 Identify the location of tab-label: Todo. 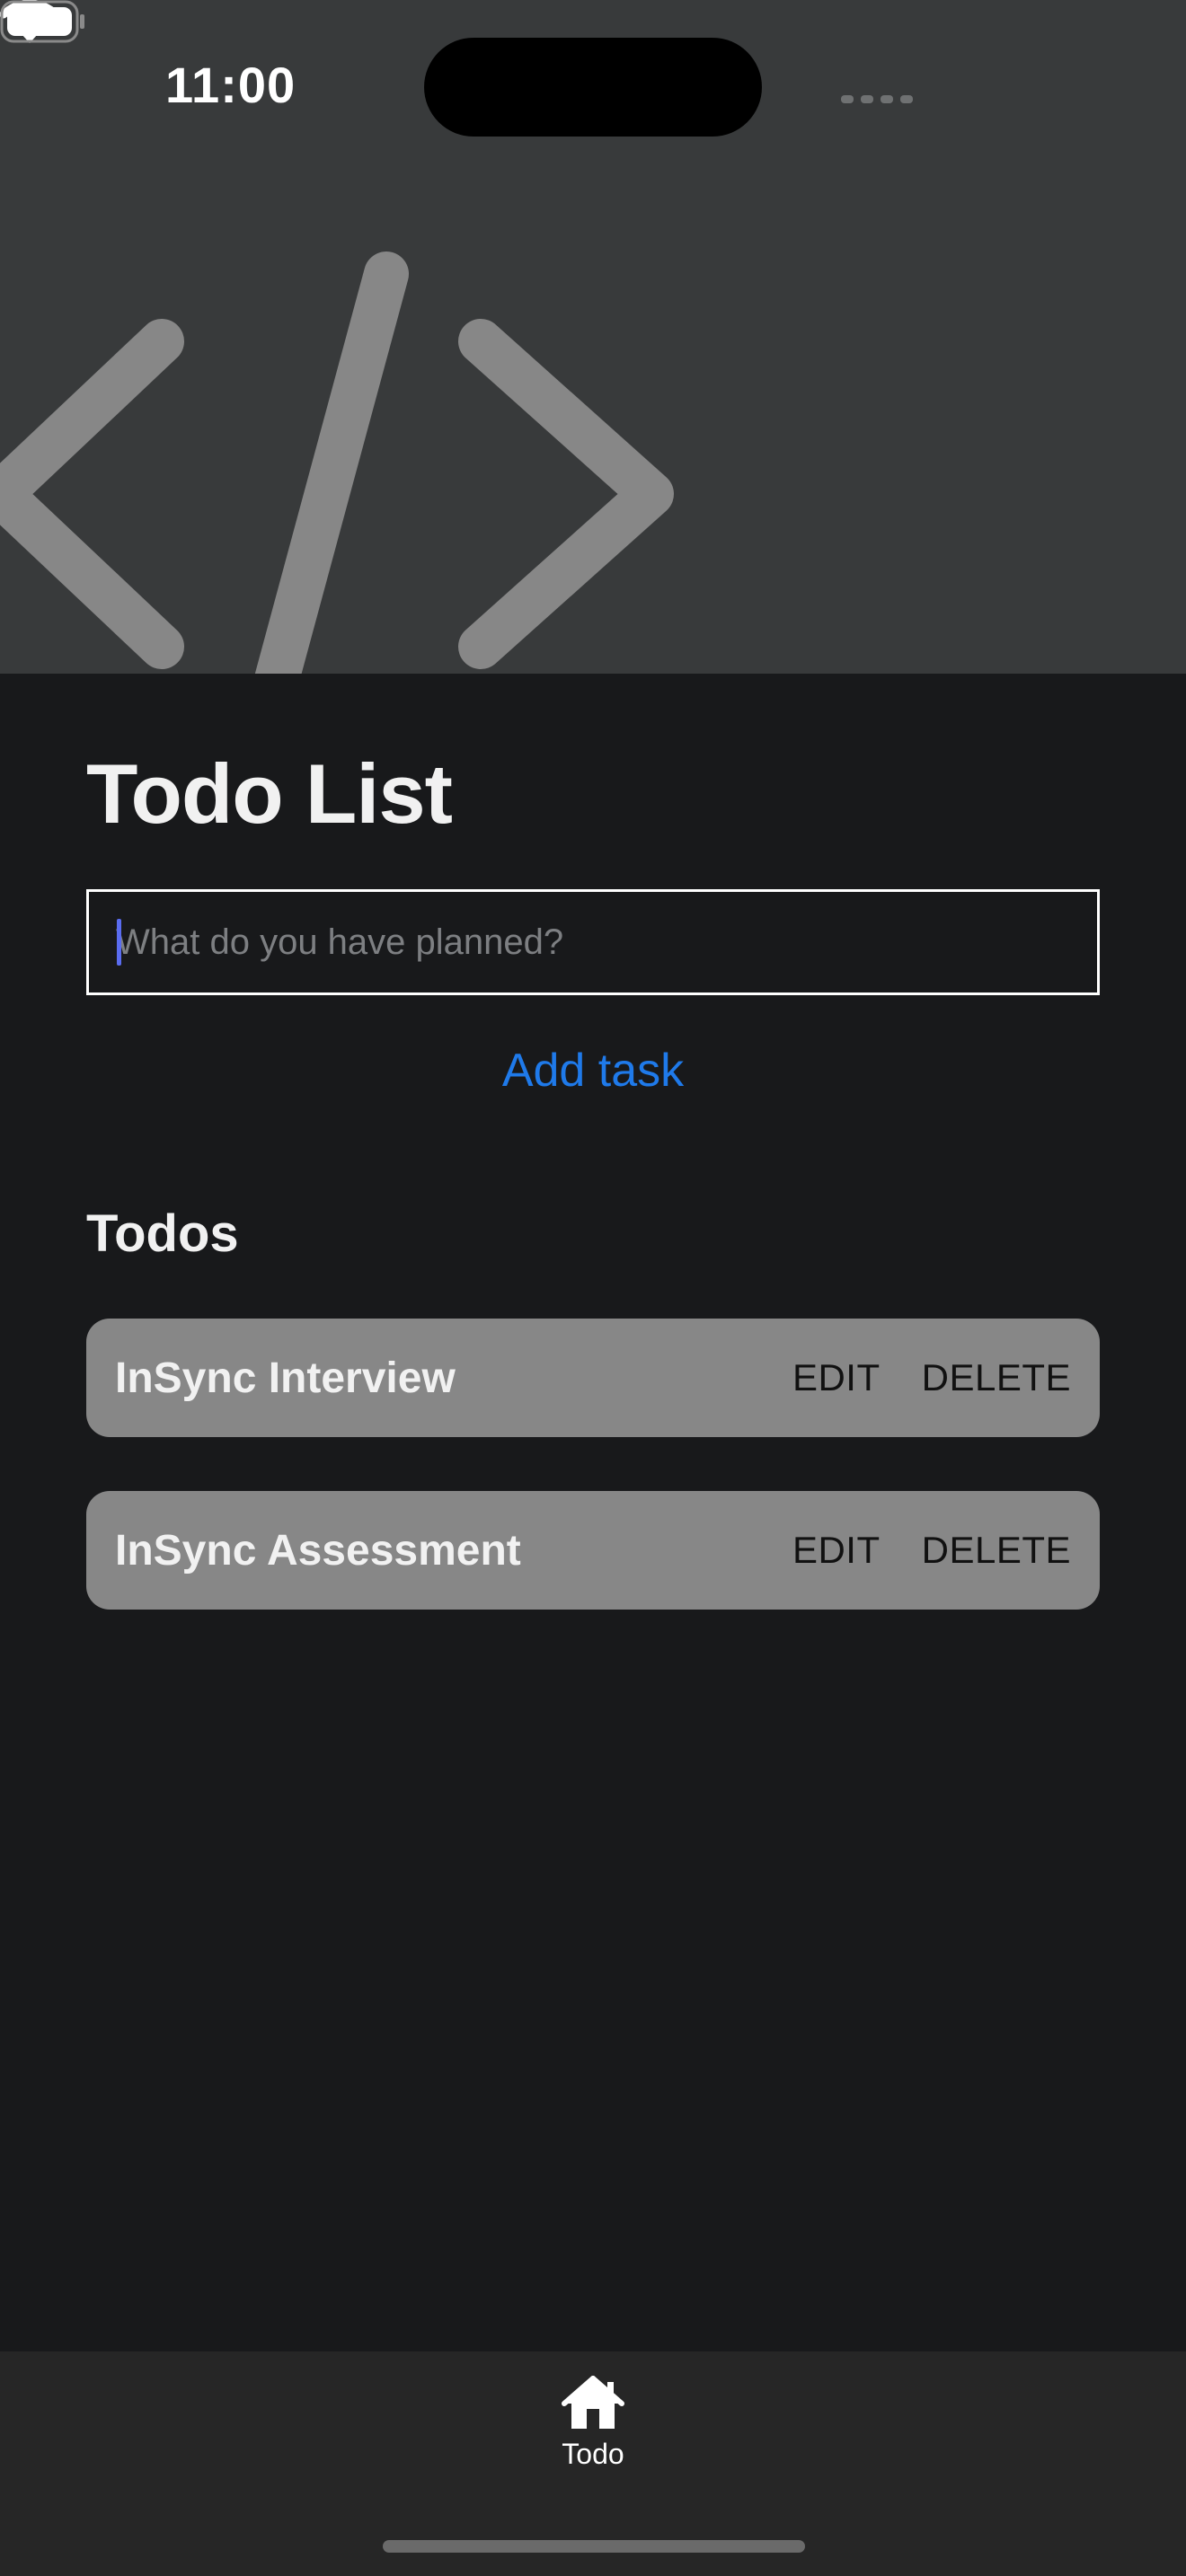
(593, 2454).